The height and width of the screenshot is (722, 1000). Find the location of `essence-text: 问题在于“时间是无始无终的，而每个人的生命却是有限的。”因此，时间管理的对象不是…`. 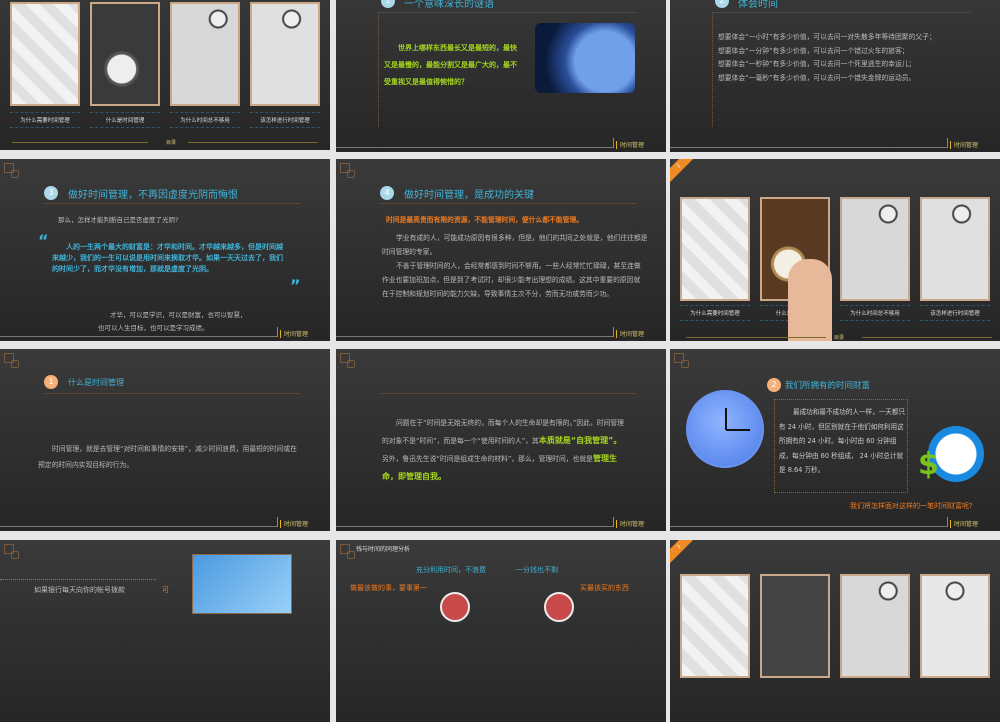

essence-text: 问题在于“时间是无始无终的，而每个人的生命却是有限的。”因此，时间管理的对象不是… is located at coordinates (505, 450).